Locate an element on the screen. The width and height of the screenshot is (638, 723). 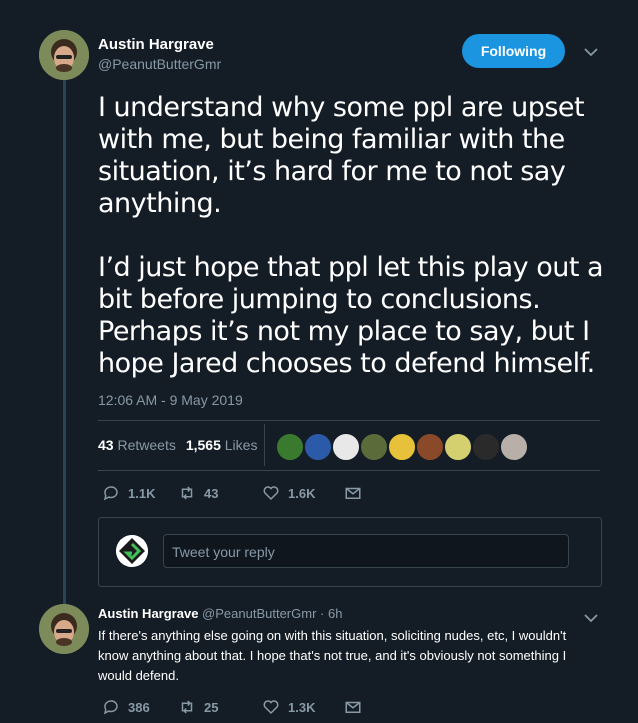
reply-box: Tweet your reply is located at coordinates (350, 552).